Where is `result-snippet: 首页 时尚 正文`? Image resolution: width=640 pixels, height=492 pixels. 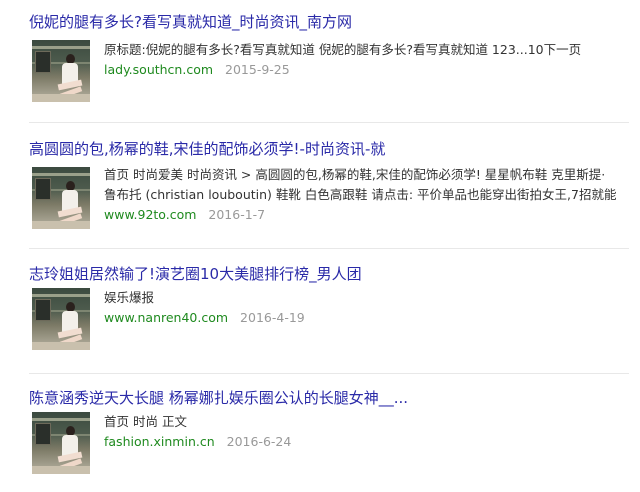
result-snippet: 首页 时尚 正文 is located at coordinates (145, 421).